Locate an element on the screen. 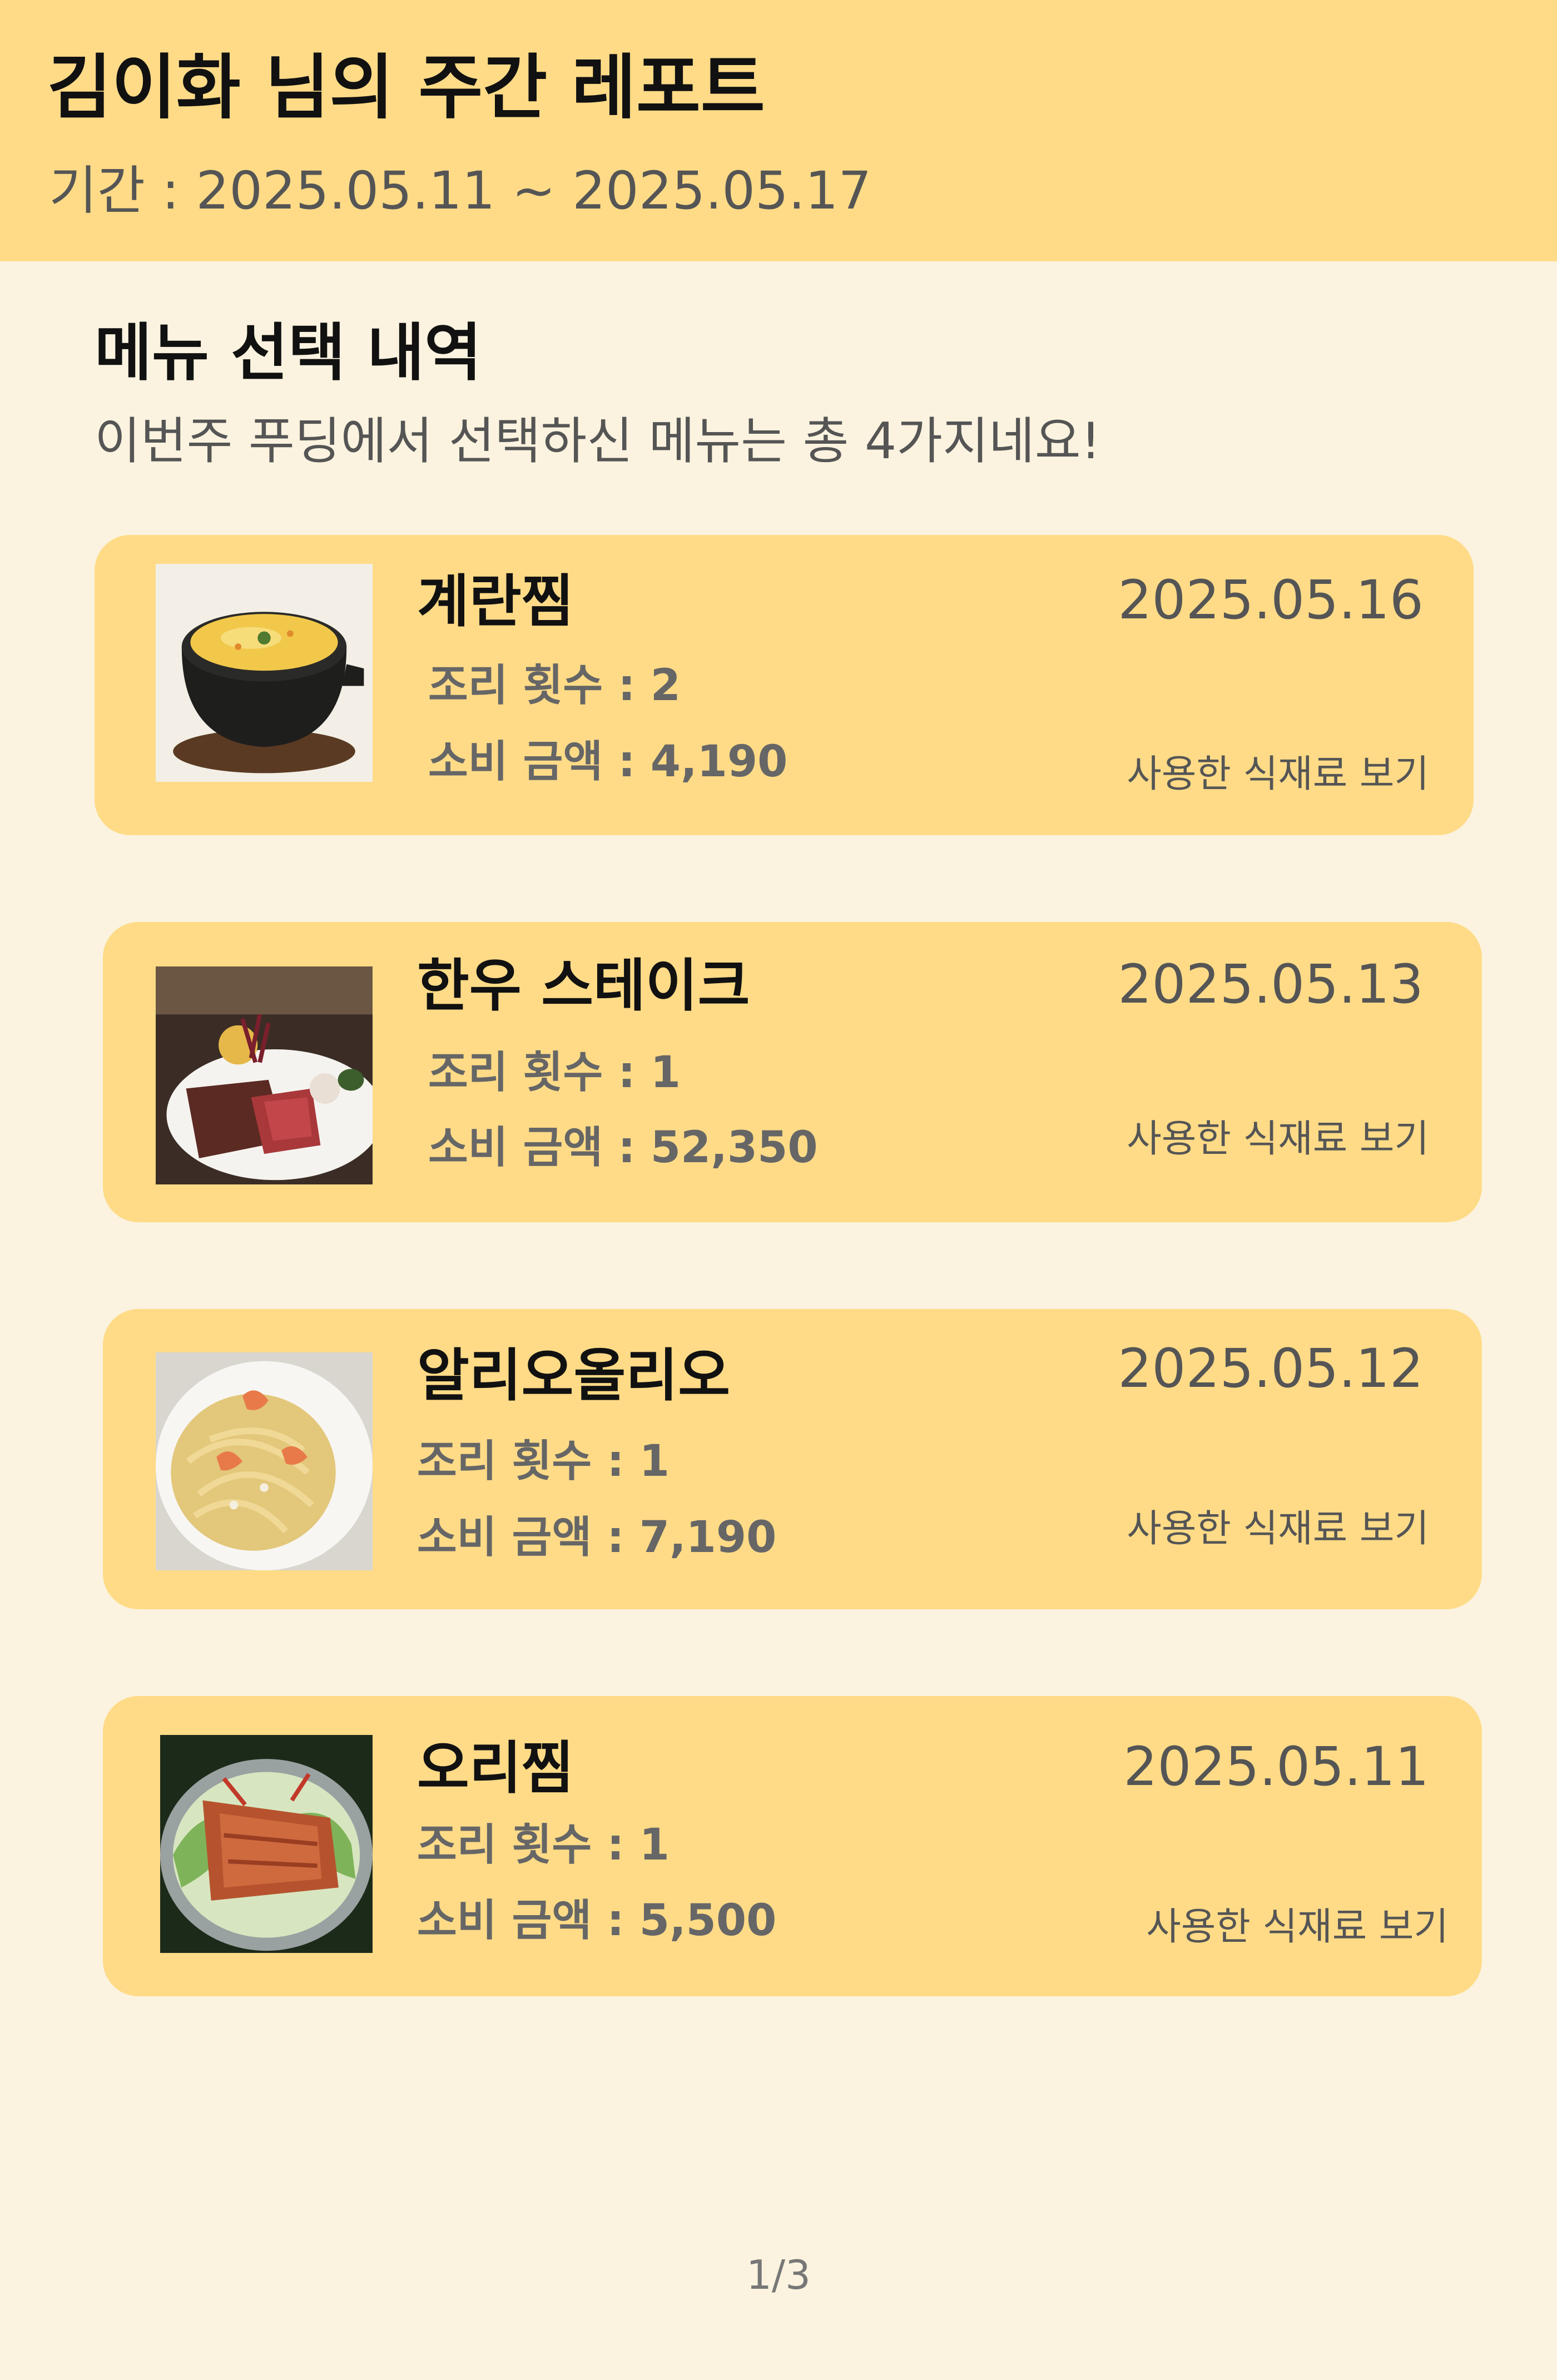 The width and height of the screenshot is (1557, 2380). menu-date: 2025.05.12 is located at coordinates (1271, 1368).